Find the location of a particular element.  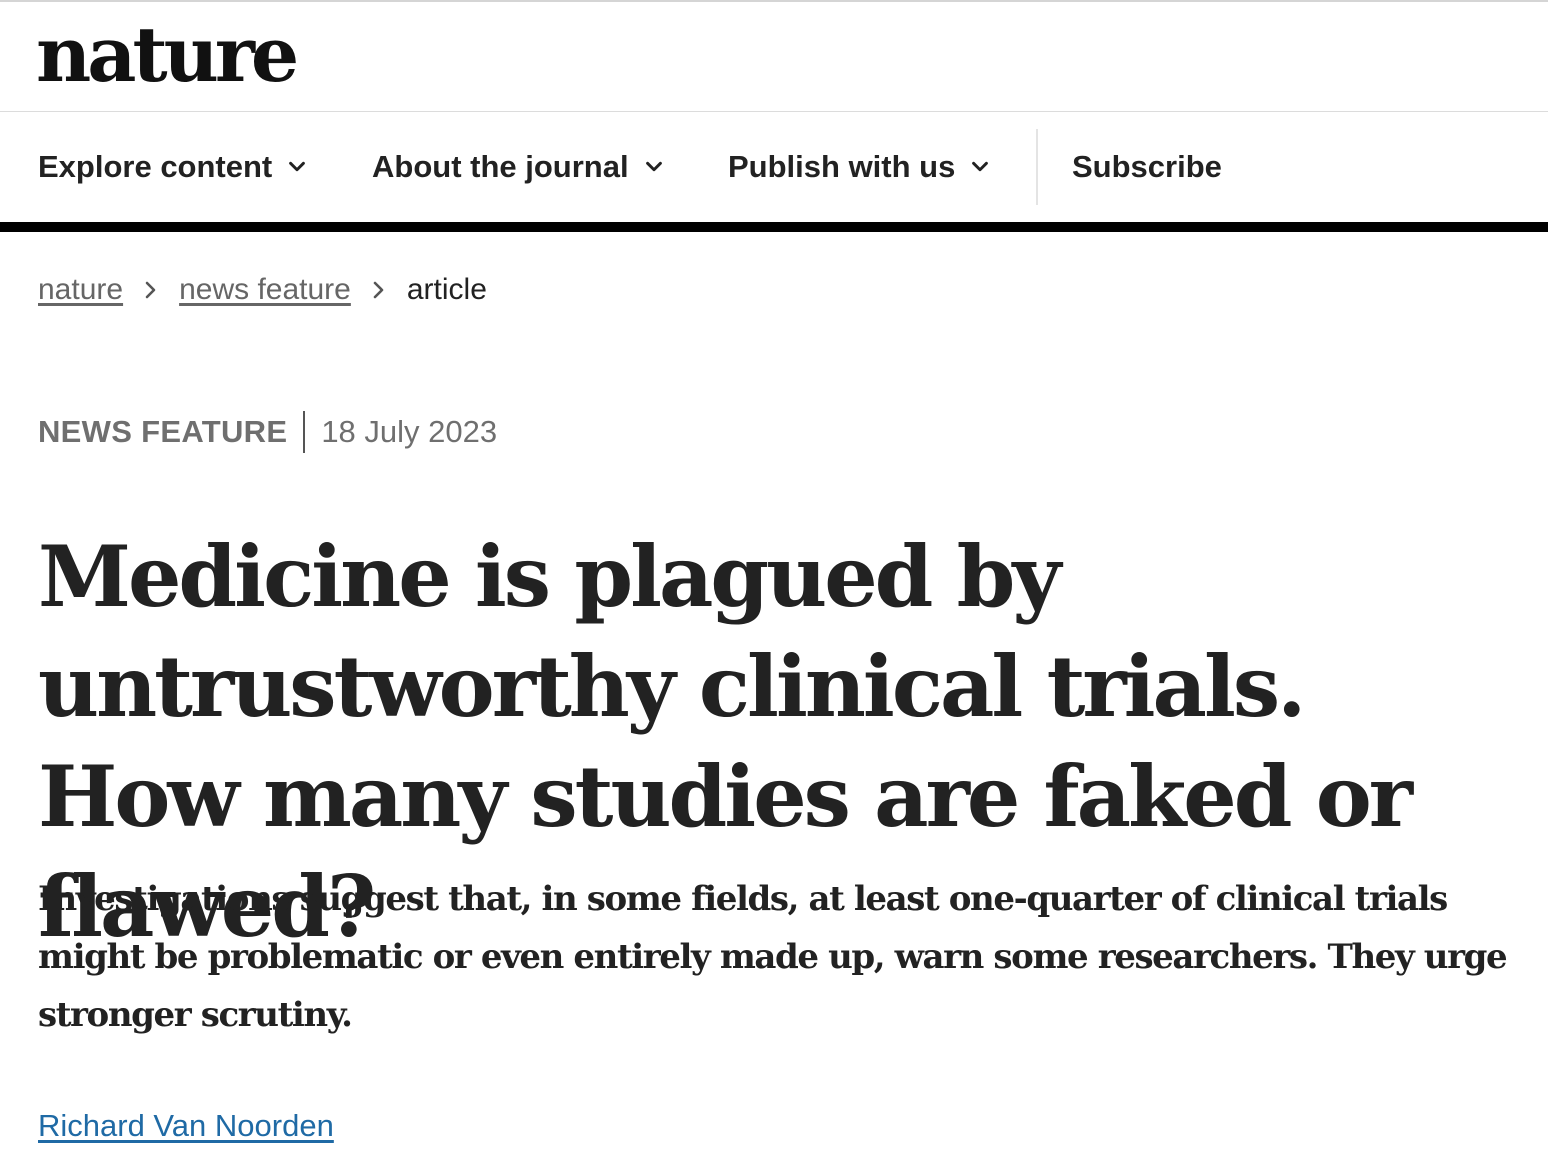

nav-explore-content: Explore content is located at coordinates (173, 167).